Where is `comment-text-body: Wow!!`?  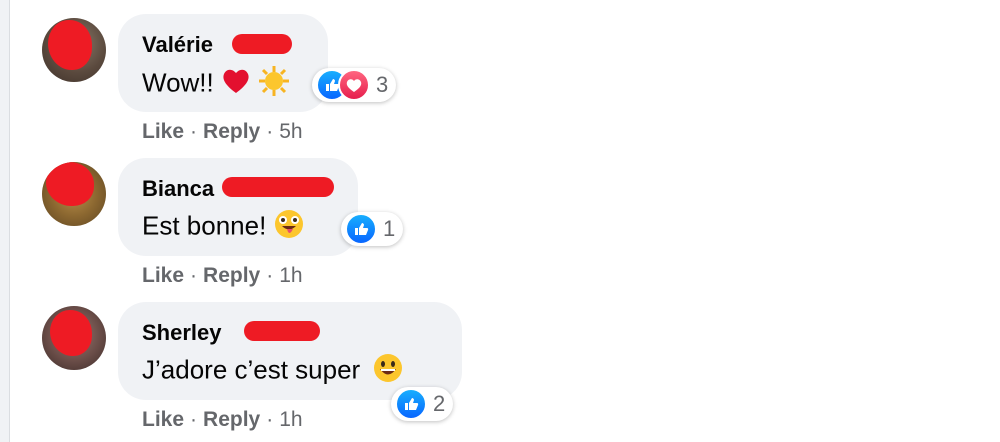 comment-text-body: Wow!! is located at coordinates (178, 82).